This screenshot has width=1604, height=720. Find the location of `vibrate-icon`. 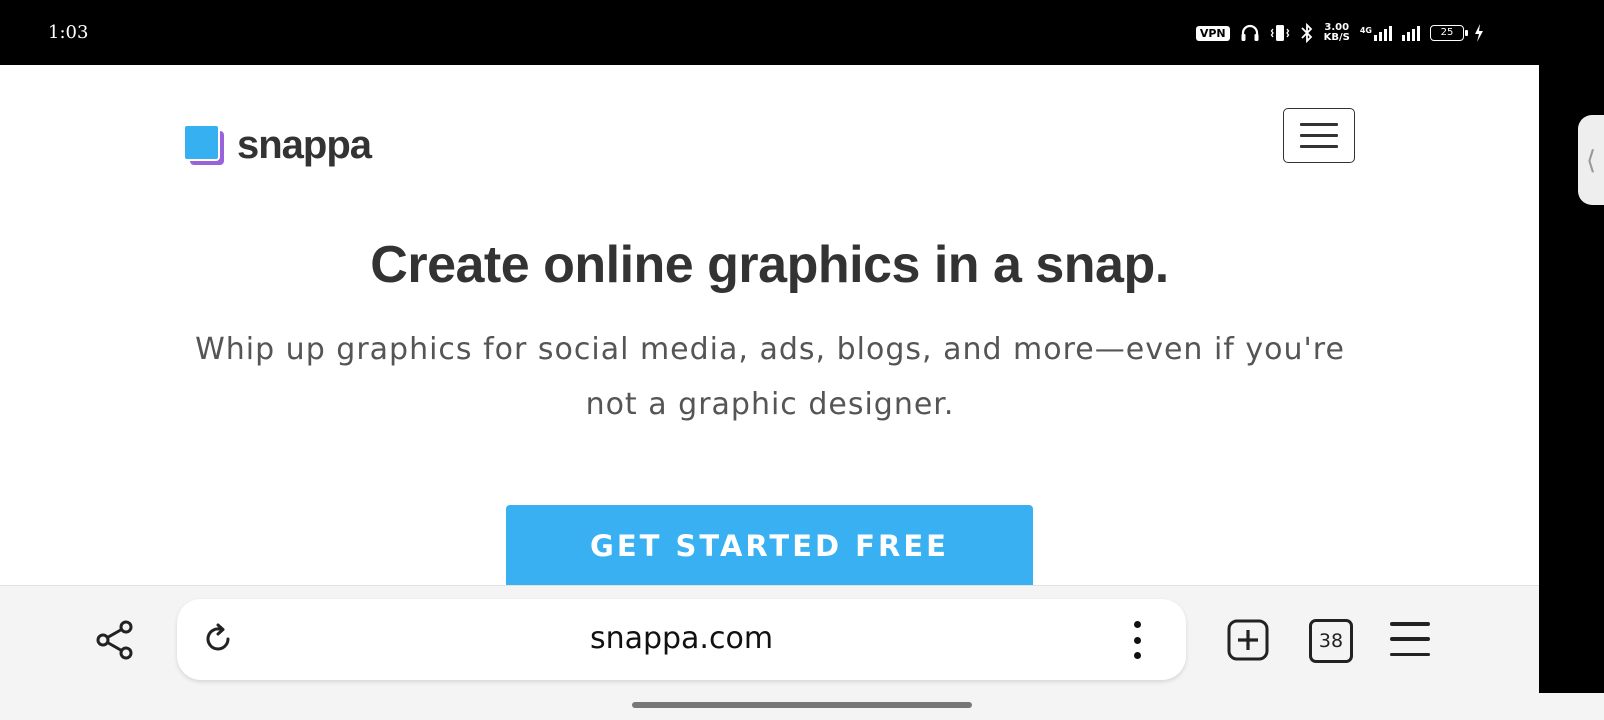

vibrate-icon is located at coordinates (1279, 33).